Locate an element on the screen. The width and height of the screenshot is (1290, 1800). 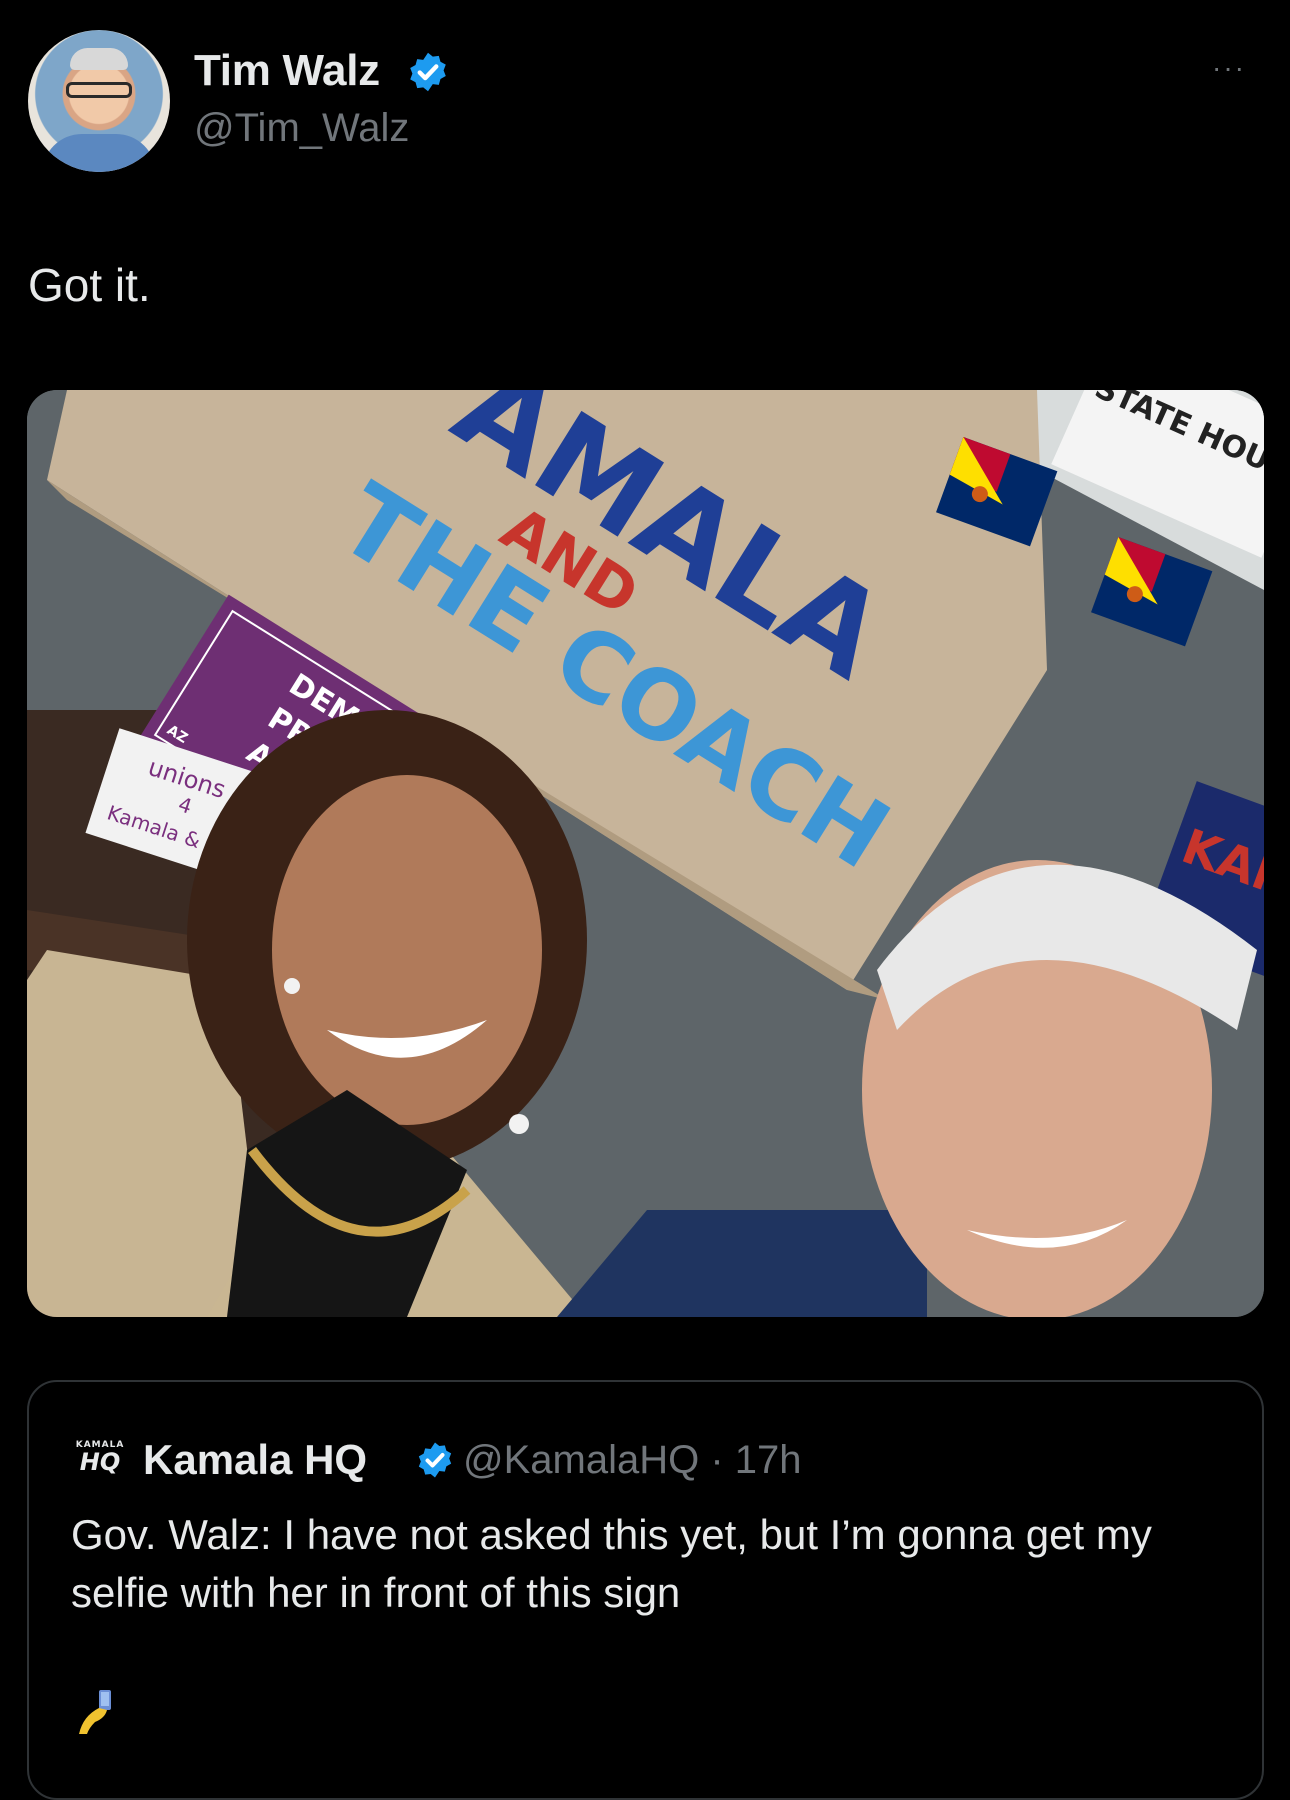
verified-badge-icon is located at coordinates (428, 72).